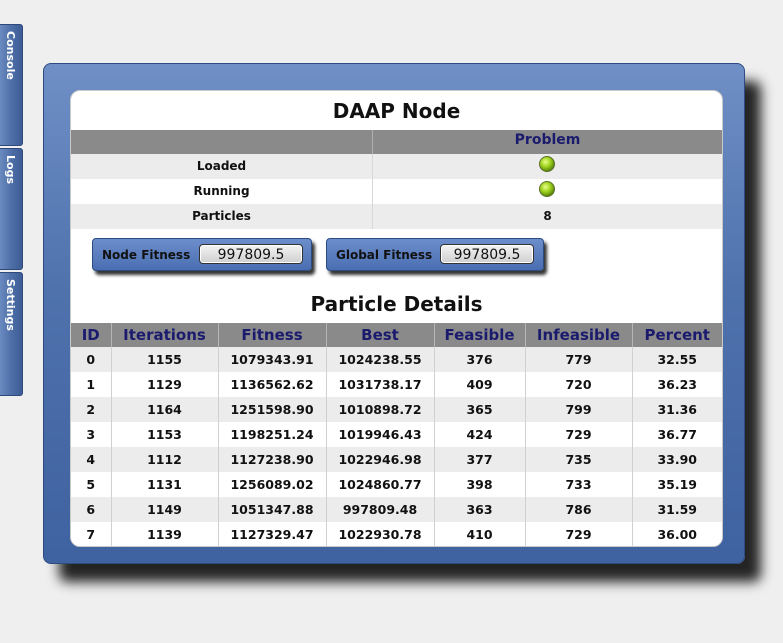 The width and height of the screenshot is (783, 643). I want to click on status-row-particles: Particles 8, so click(396, 216).